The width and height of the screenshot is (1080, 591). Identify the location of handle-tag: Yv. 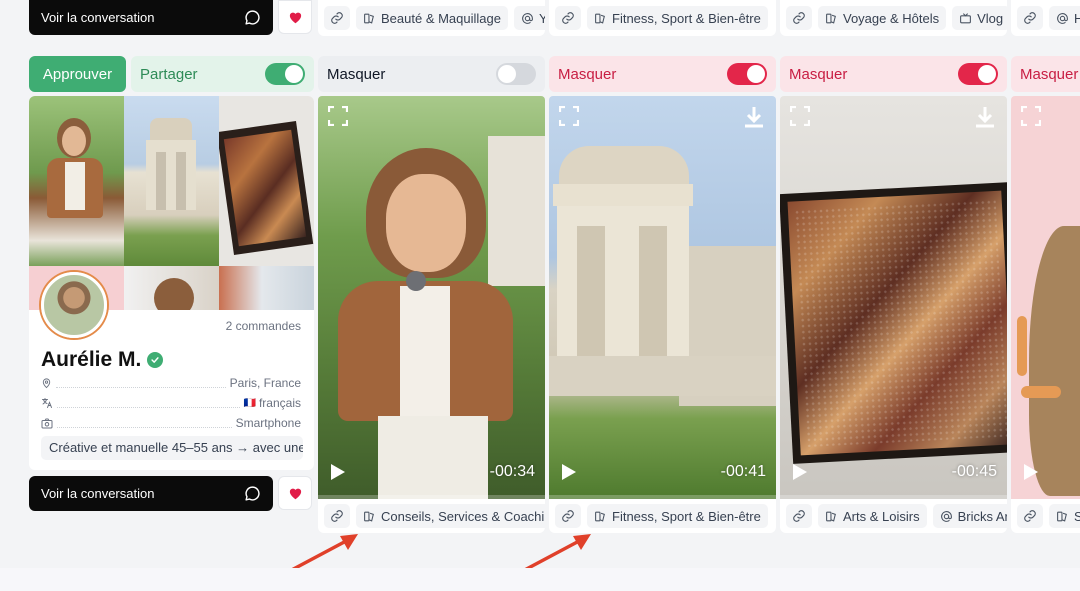
(529, 18).